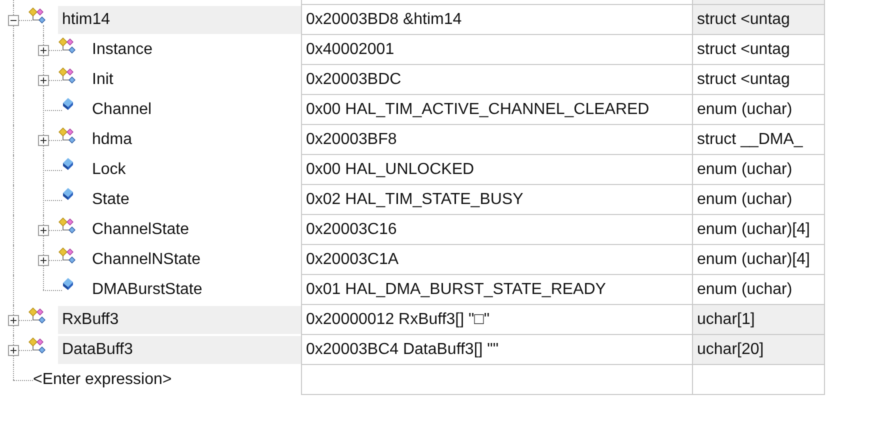  I want to click on variable-name: RxBuff3, so click(179, 320).